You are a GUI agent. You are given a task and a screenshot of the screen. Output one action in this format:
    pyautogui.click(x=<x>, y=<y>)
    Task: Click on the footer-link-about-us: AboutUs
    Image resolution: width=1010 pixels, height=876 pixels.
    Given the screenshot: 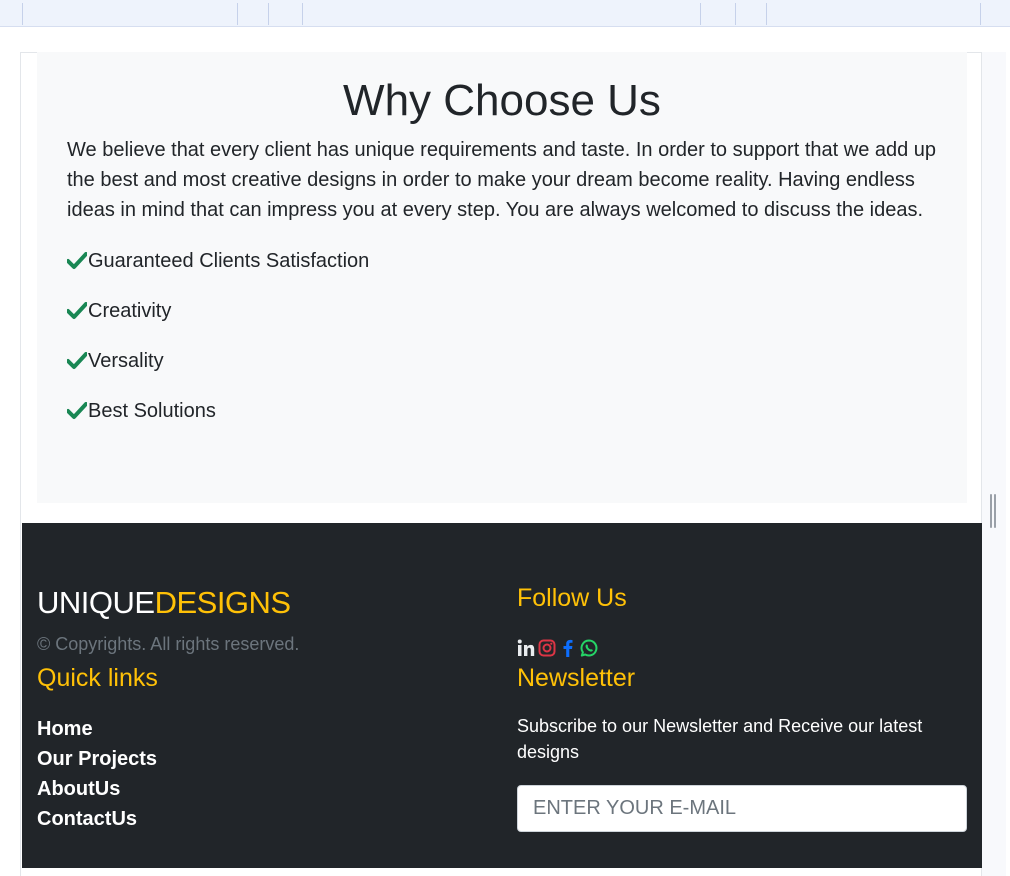 What is the action you would take?
    pyautogui.click(x=97, y=789)
    